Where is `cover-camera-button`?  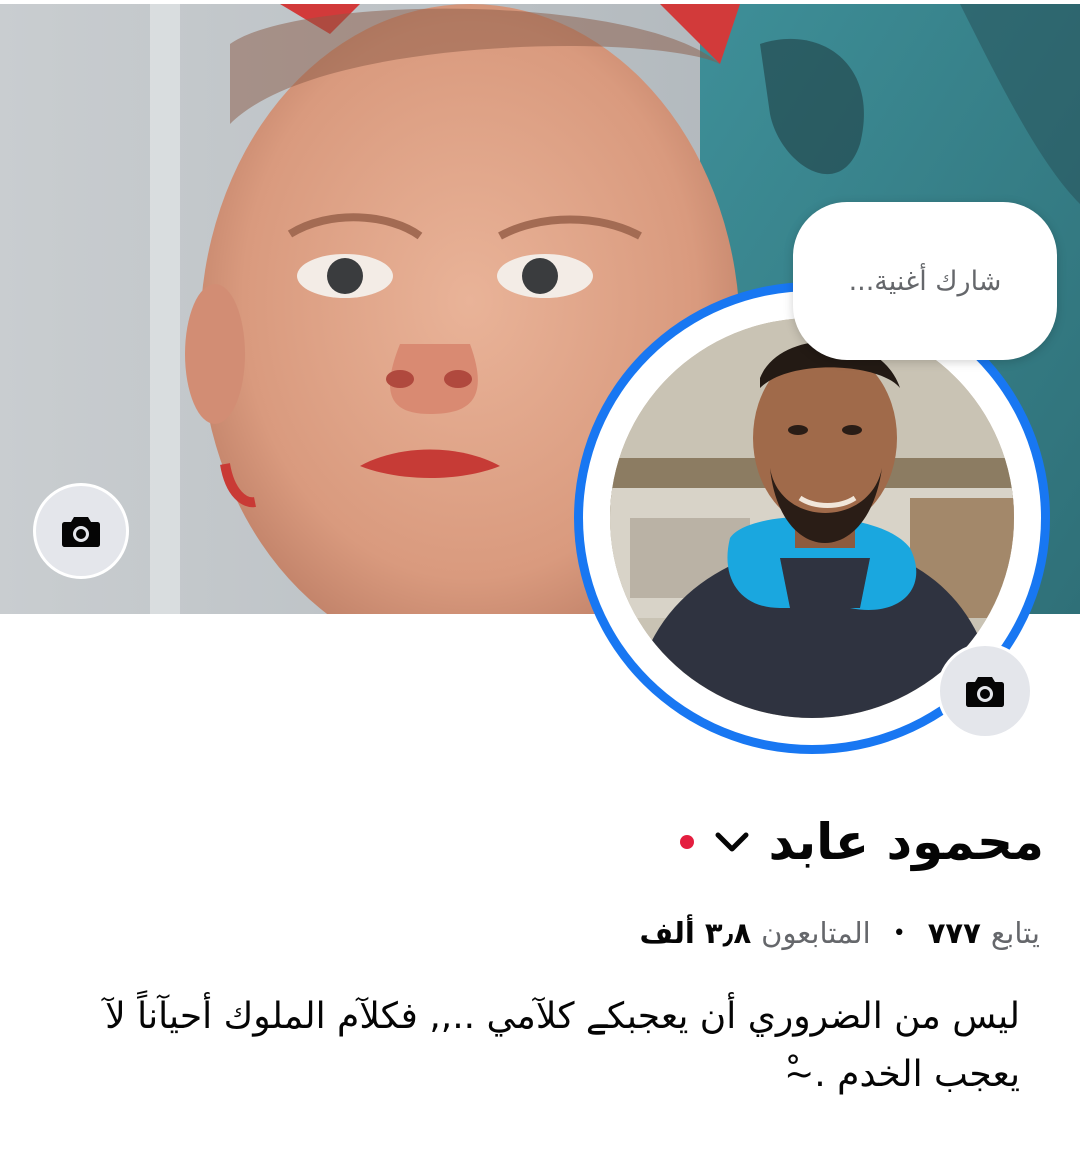
cover-camera-button is located at coordinates (81, 531).